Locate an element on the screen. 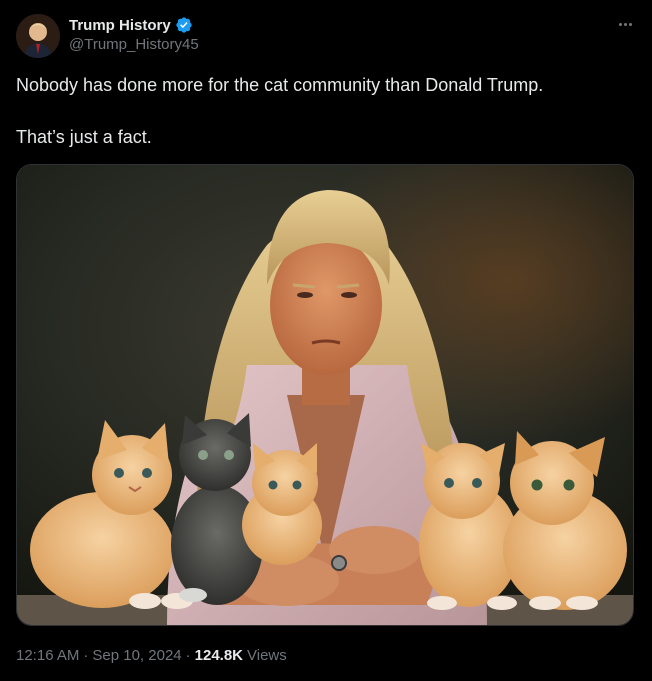 This screenshot has height=681, width=652. tweet-meta: 12:16 AM · Sep 10, 2024 · 124.8K Views is located at coordinates (151, 655).